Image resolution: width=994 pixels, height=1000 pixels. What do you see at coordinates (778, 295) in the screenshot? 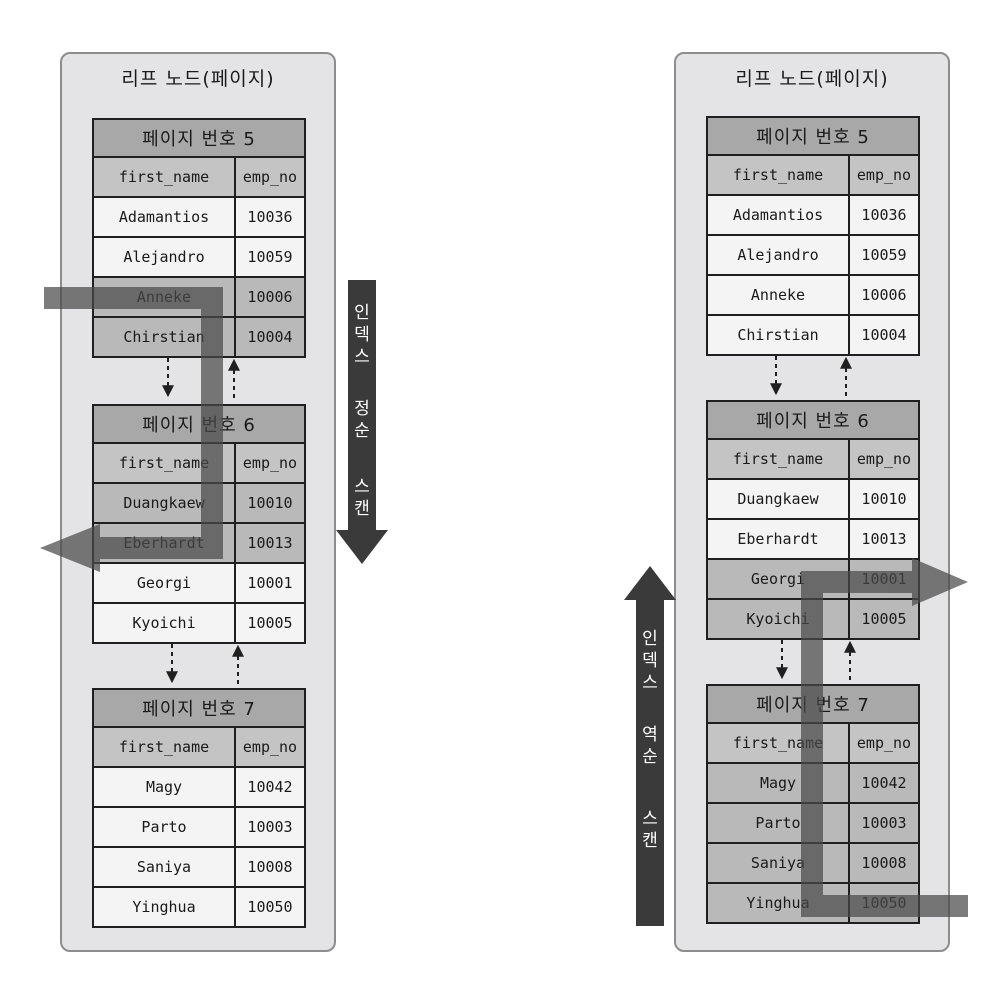
I see `first-name-cell: Anneke` at bounding box center [778, 295].